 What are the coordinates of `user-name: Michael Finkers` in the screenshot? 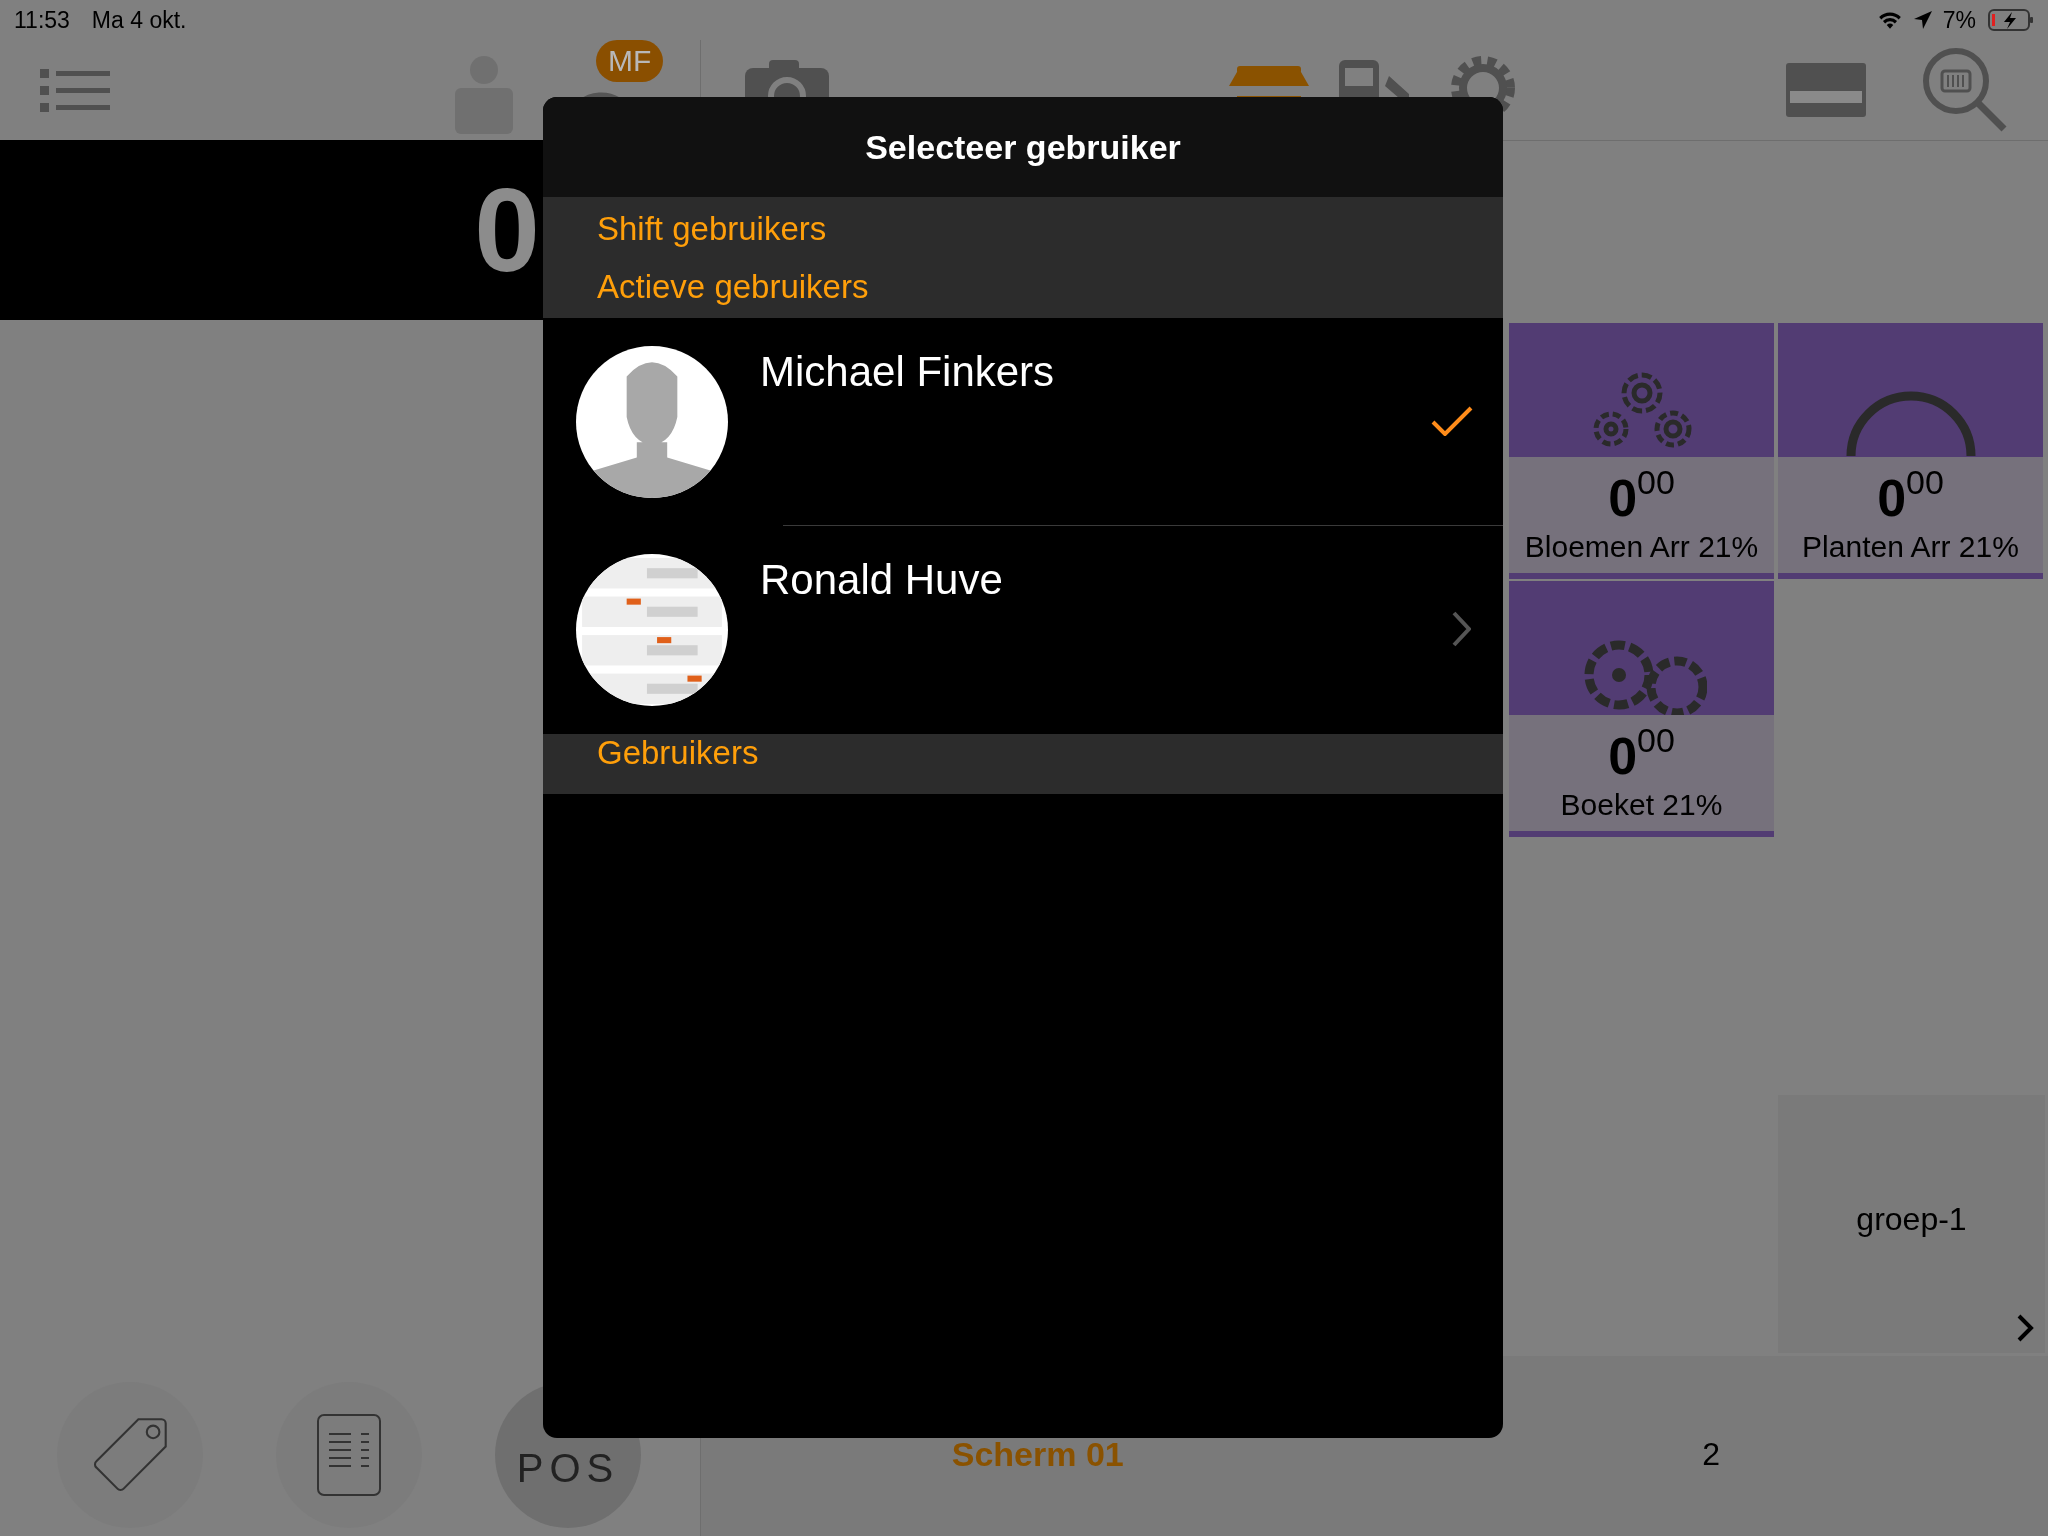 It's located at (907, 372).